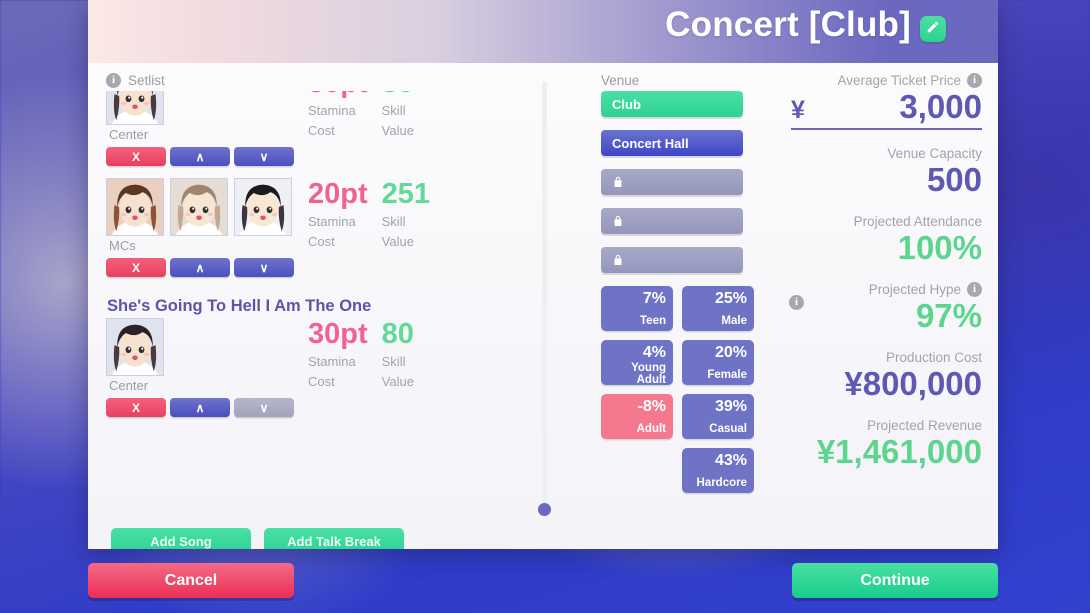 The width and height of the screenshot is (1090, 613). Describe the element at coordinates (557, 306) in the screenshot. I see `setlist-scrollbar` at that location.